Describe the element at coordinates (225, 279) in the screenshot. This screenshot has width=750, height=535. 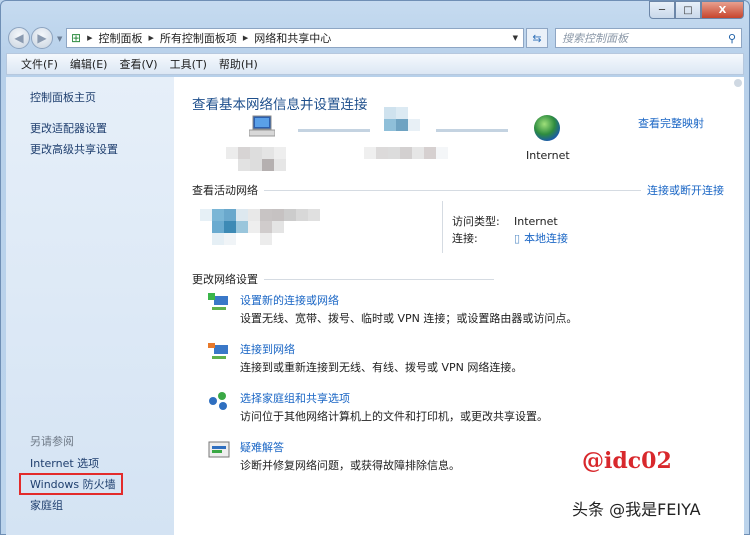
I see `change-settings-title: 更改网络设置` at that location.